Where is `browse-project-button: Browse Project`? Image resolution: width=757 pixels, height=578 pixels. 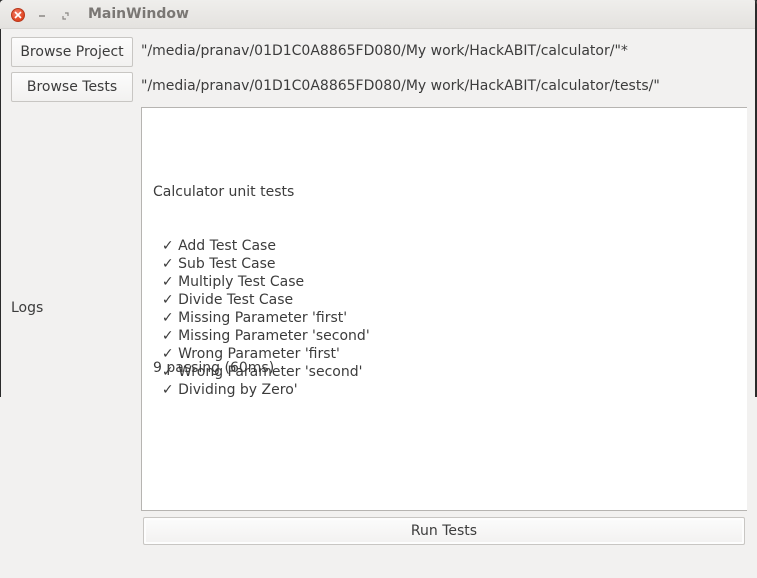
browse-project-button: Browse Project is located at coordinates (72, 52).